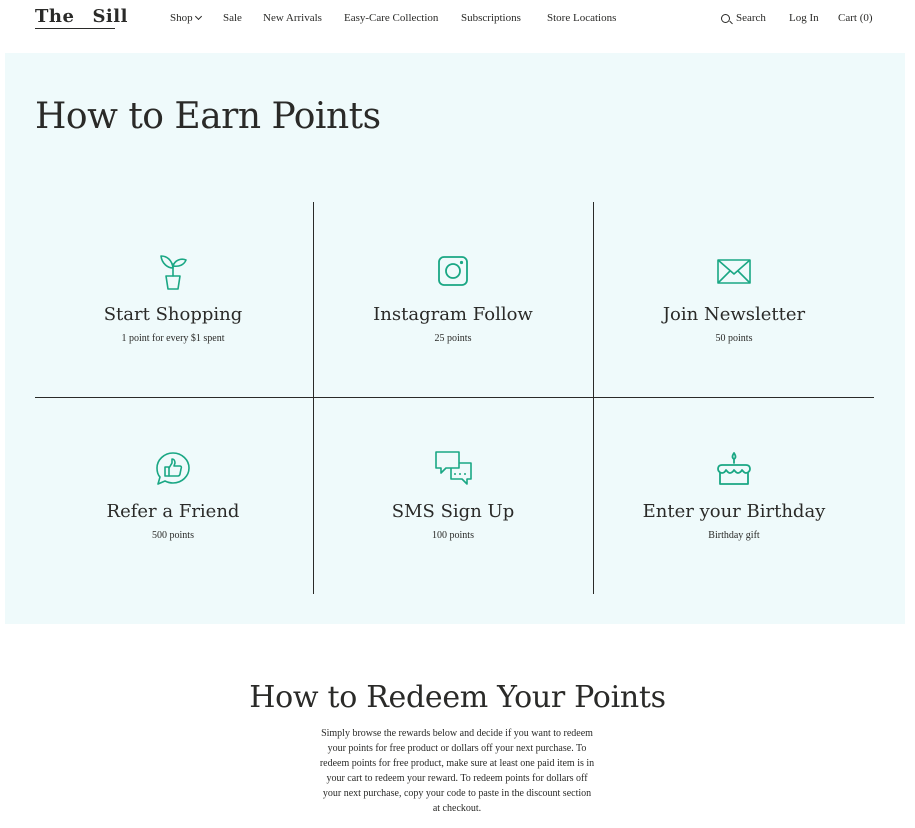 This screenshot has width=915, height=828. I want to click on earn-item-points: 50 points, so click(734, 338).